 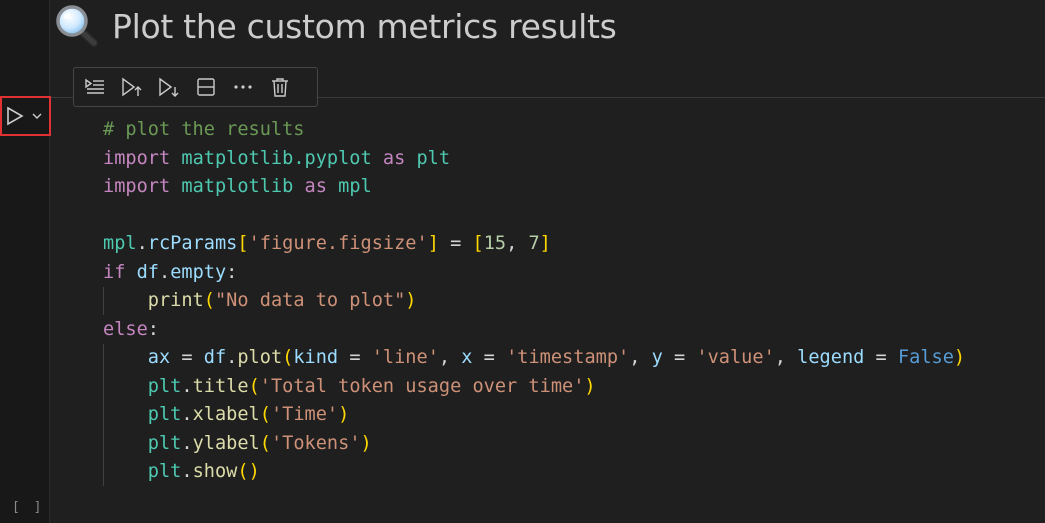 I want to click on code-token: plot, so click(x=260, y=357).